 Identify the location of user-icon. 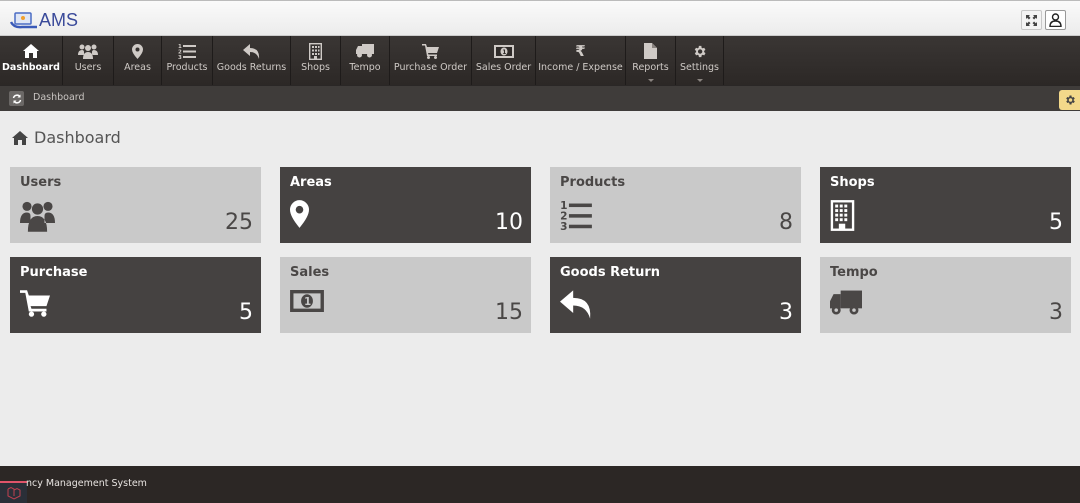
(1055, 20).